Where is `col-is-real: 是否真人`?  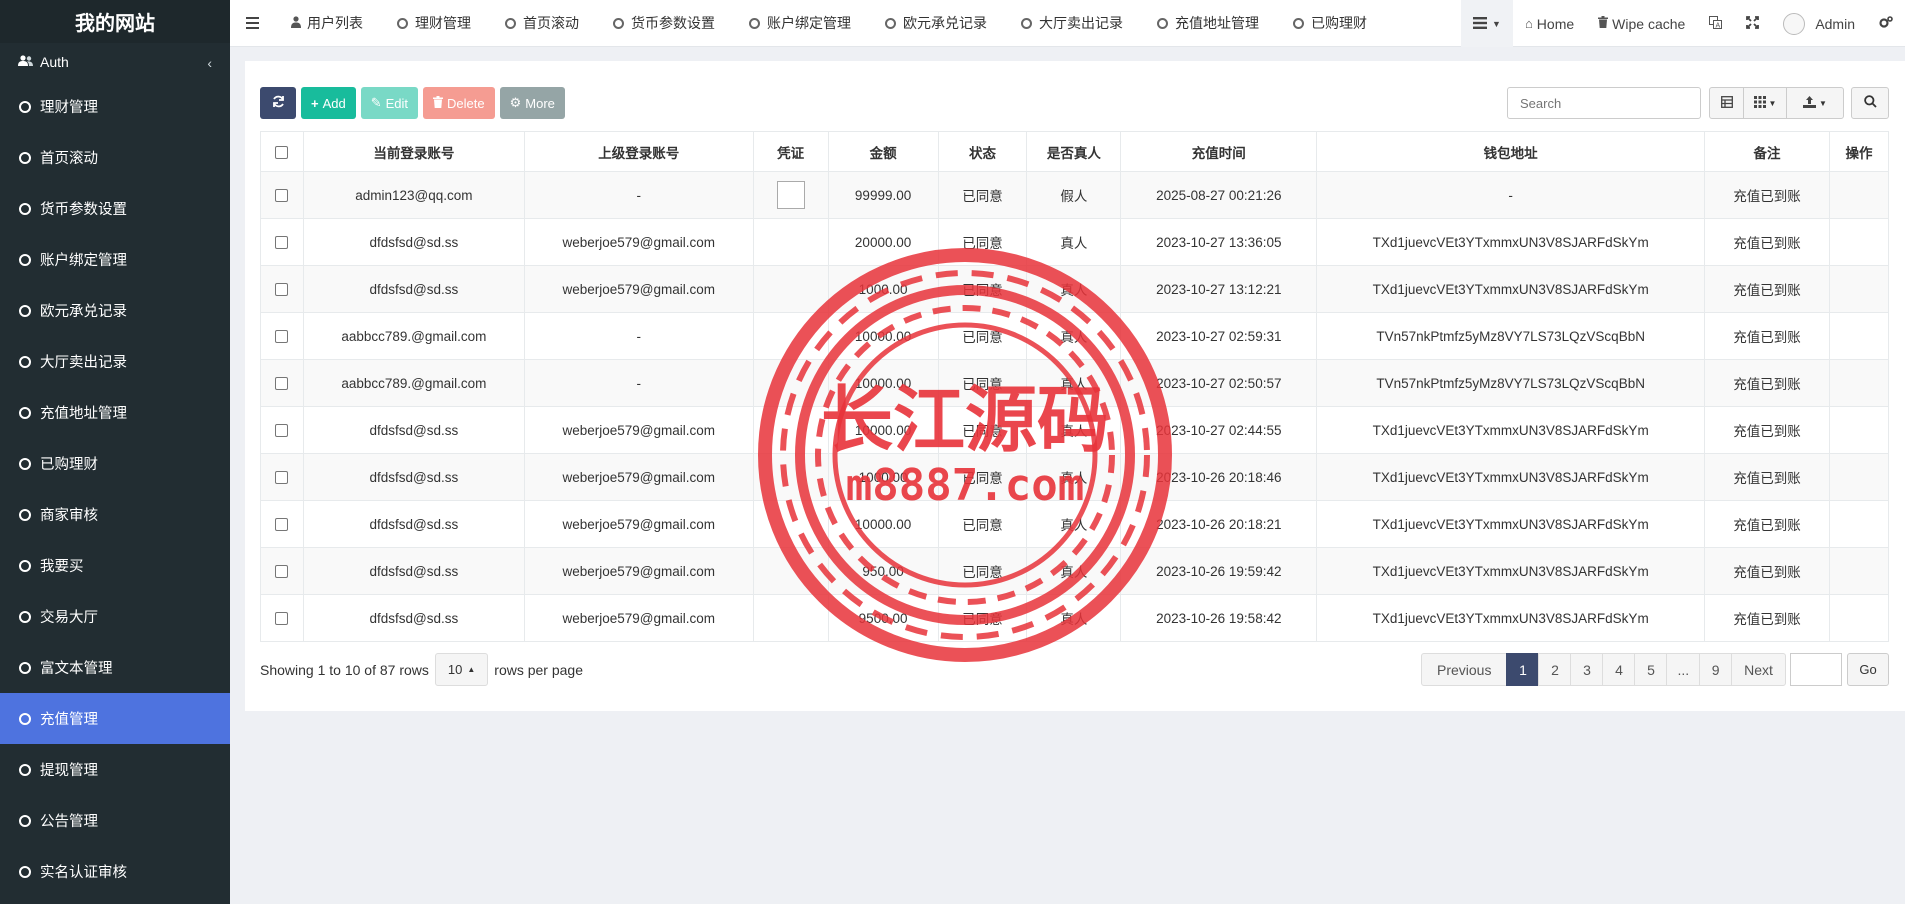
col-is-real: 是否真人 is located at coordinates (1074, 151).